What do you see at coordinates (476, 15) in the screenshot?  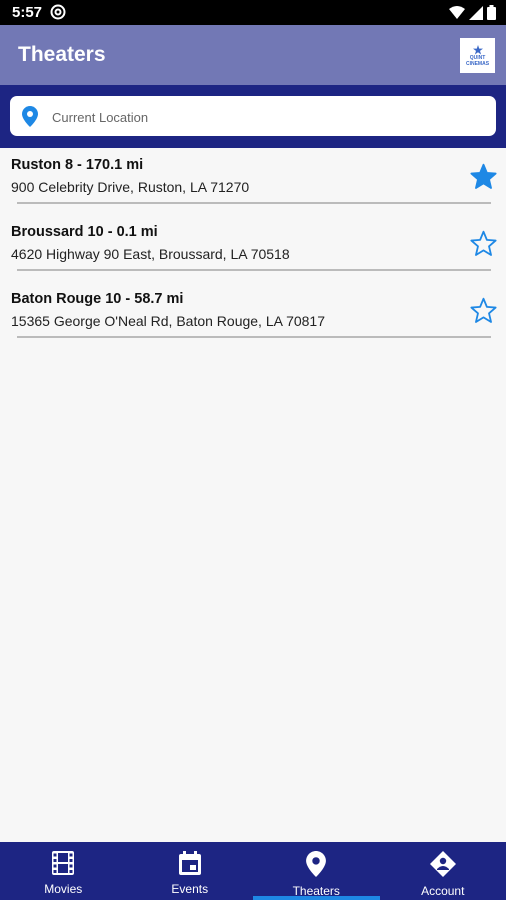 I see `signal-icon` at bounding box center [476, 15].